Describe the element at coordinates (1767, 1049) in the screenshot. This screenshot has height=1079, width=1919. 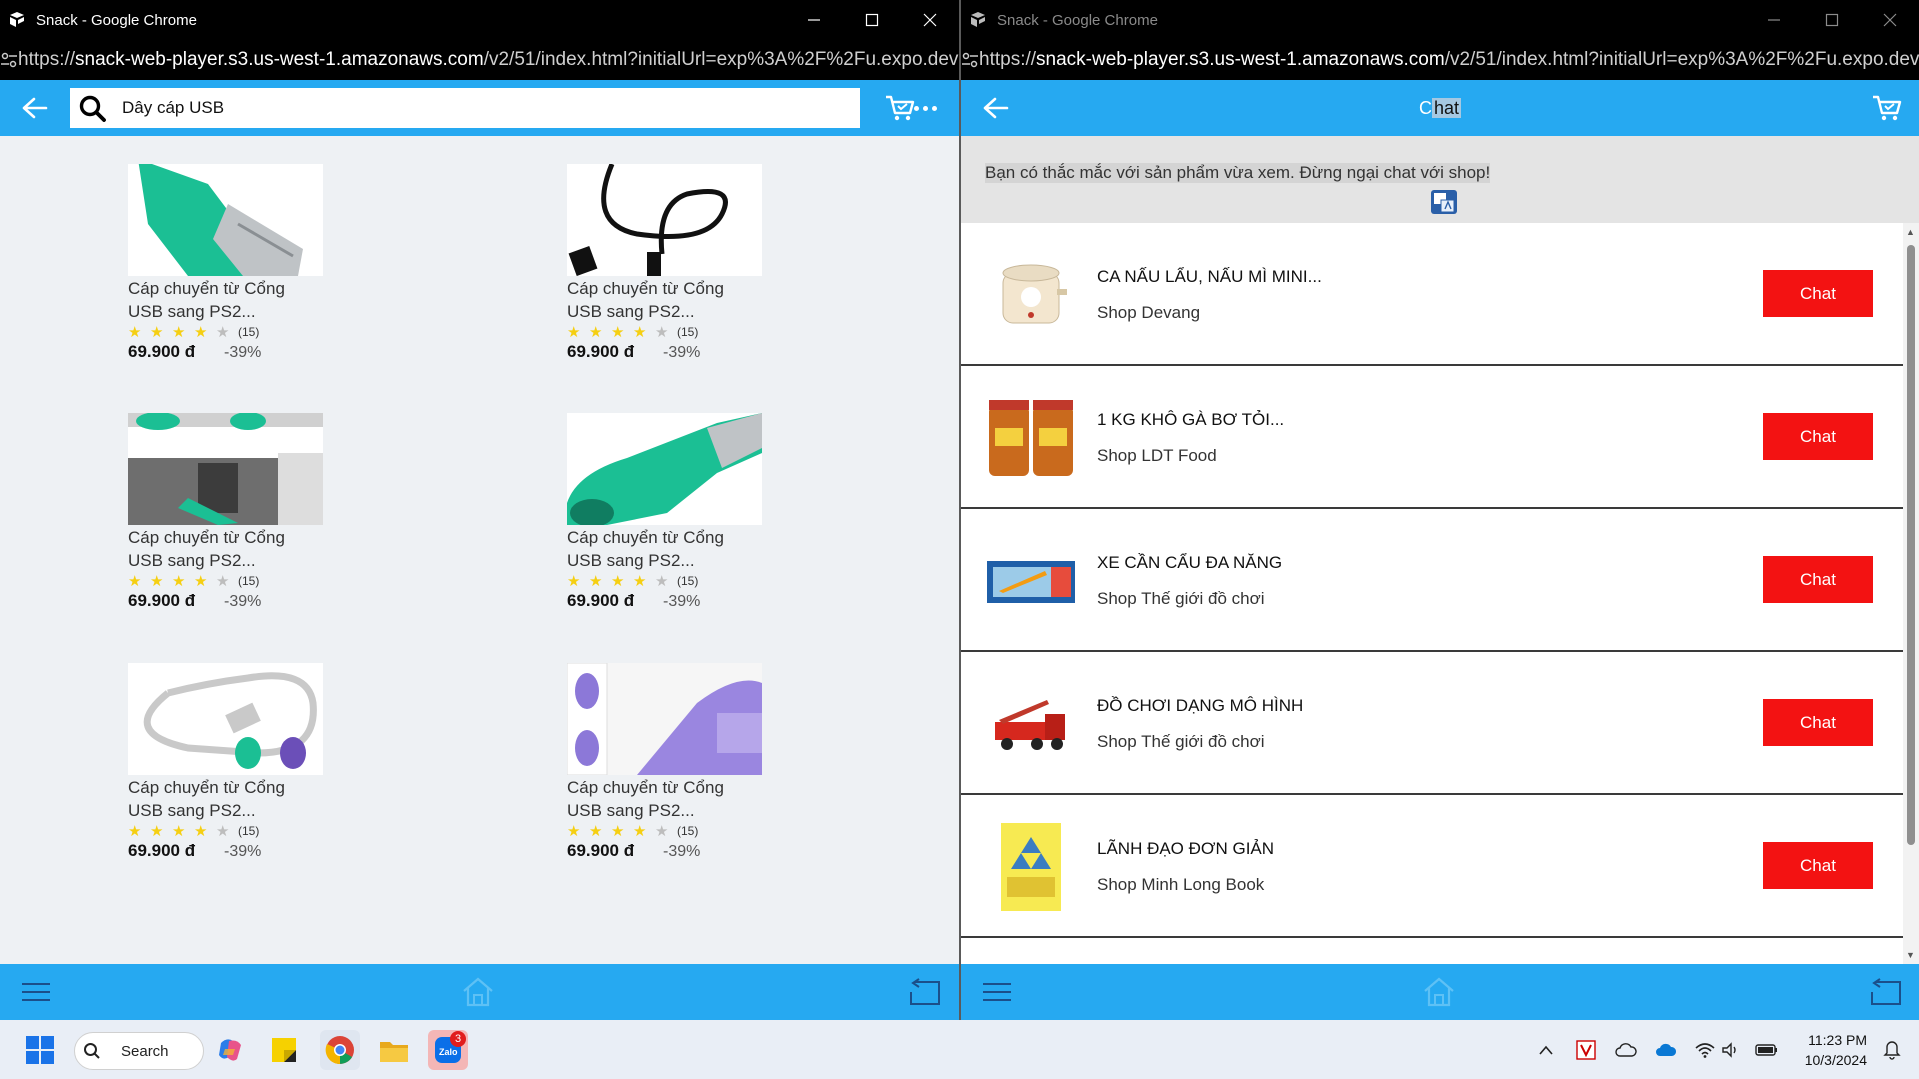
I see `battery-icon` at that location.